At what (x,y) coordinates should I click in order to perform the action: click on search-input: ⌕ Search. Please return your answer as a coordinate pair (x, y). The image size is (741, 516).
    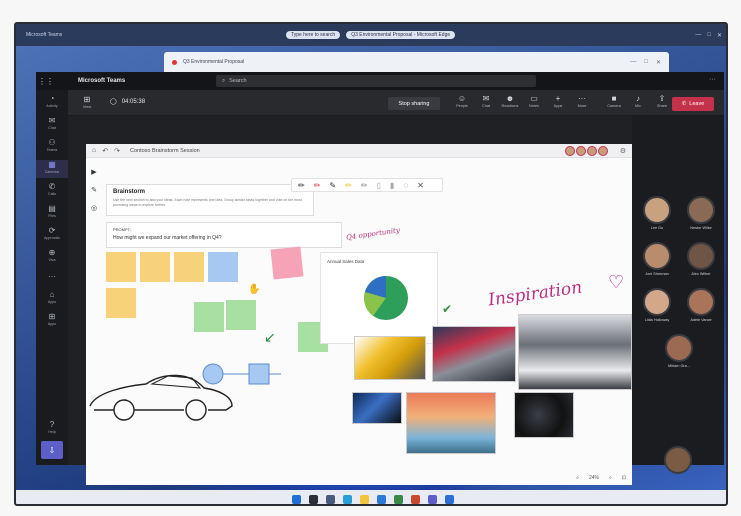
    Looking at the image, I should click on (376, 81).